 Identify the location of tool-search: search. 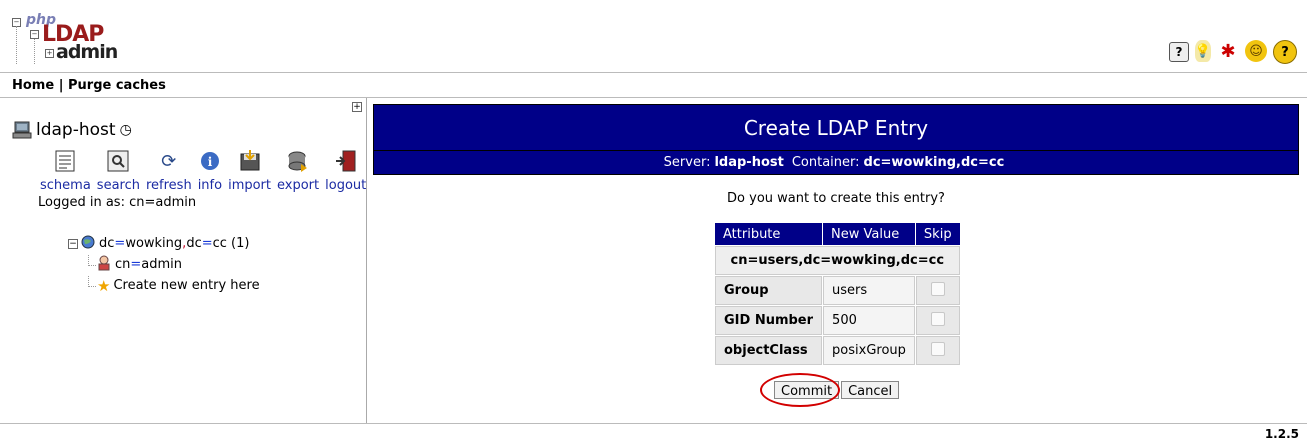
(118, 171).